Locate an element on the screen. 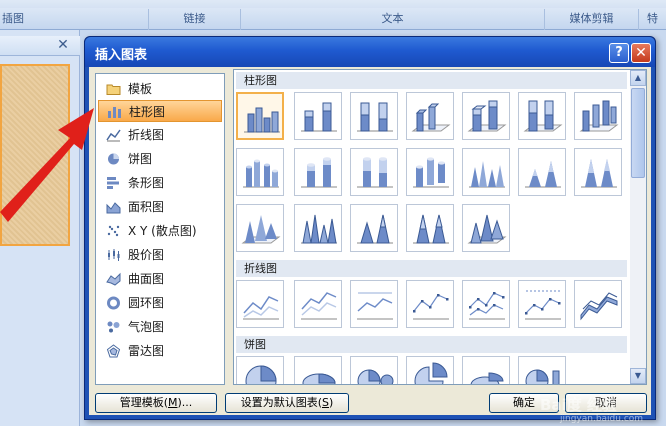 This screenshot has width=666, height=426. ribbon-group-label: 文本 is located at coordinates (392, 18).